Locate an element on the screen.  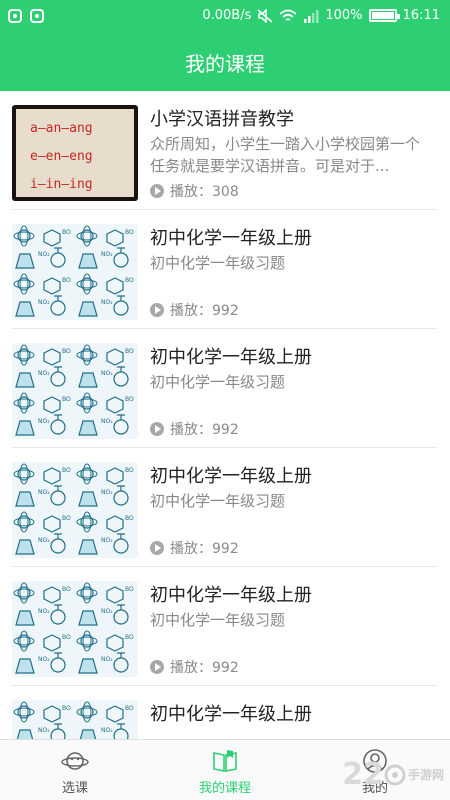
mute-icon is located at coordinates (265, 15).